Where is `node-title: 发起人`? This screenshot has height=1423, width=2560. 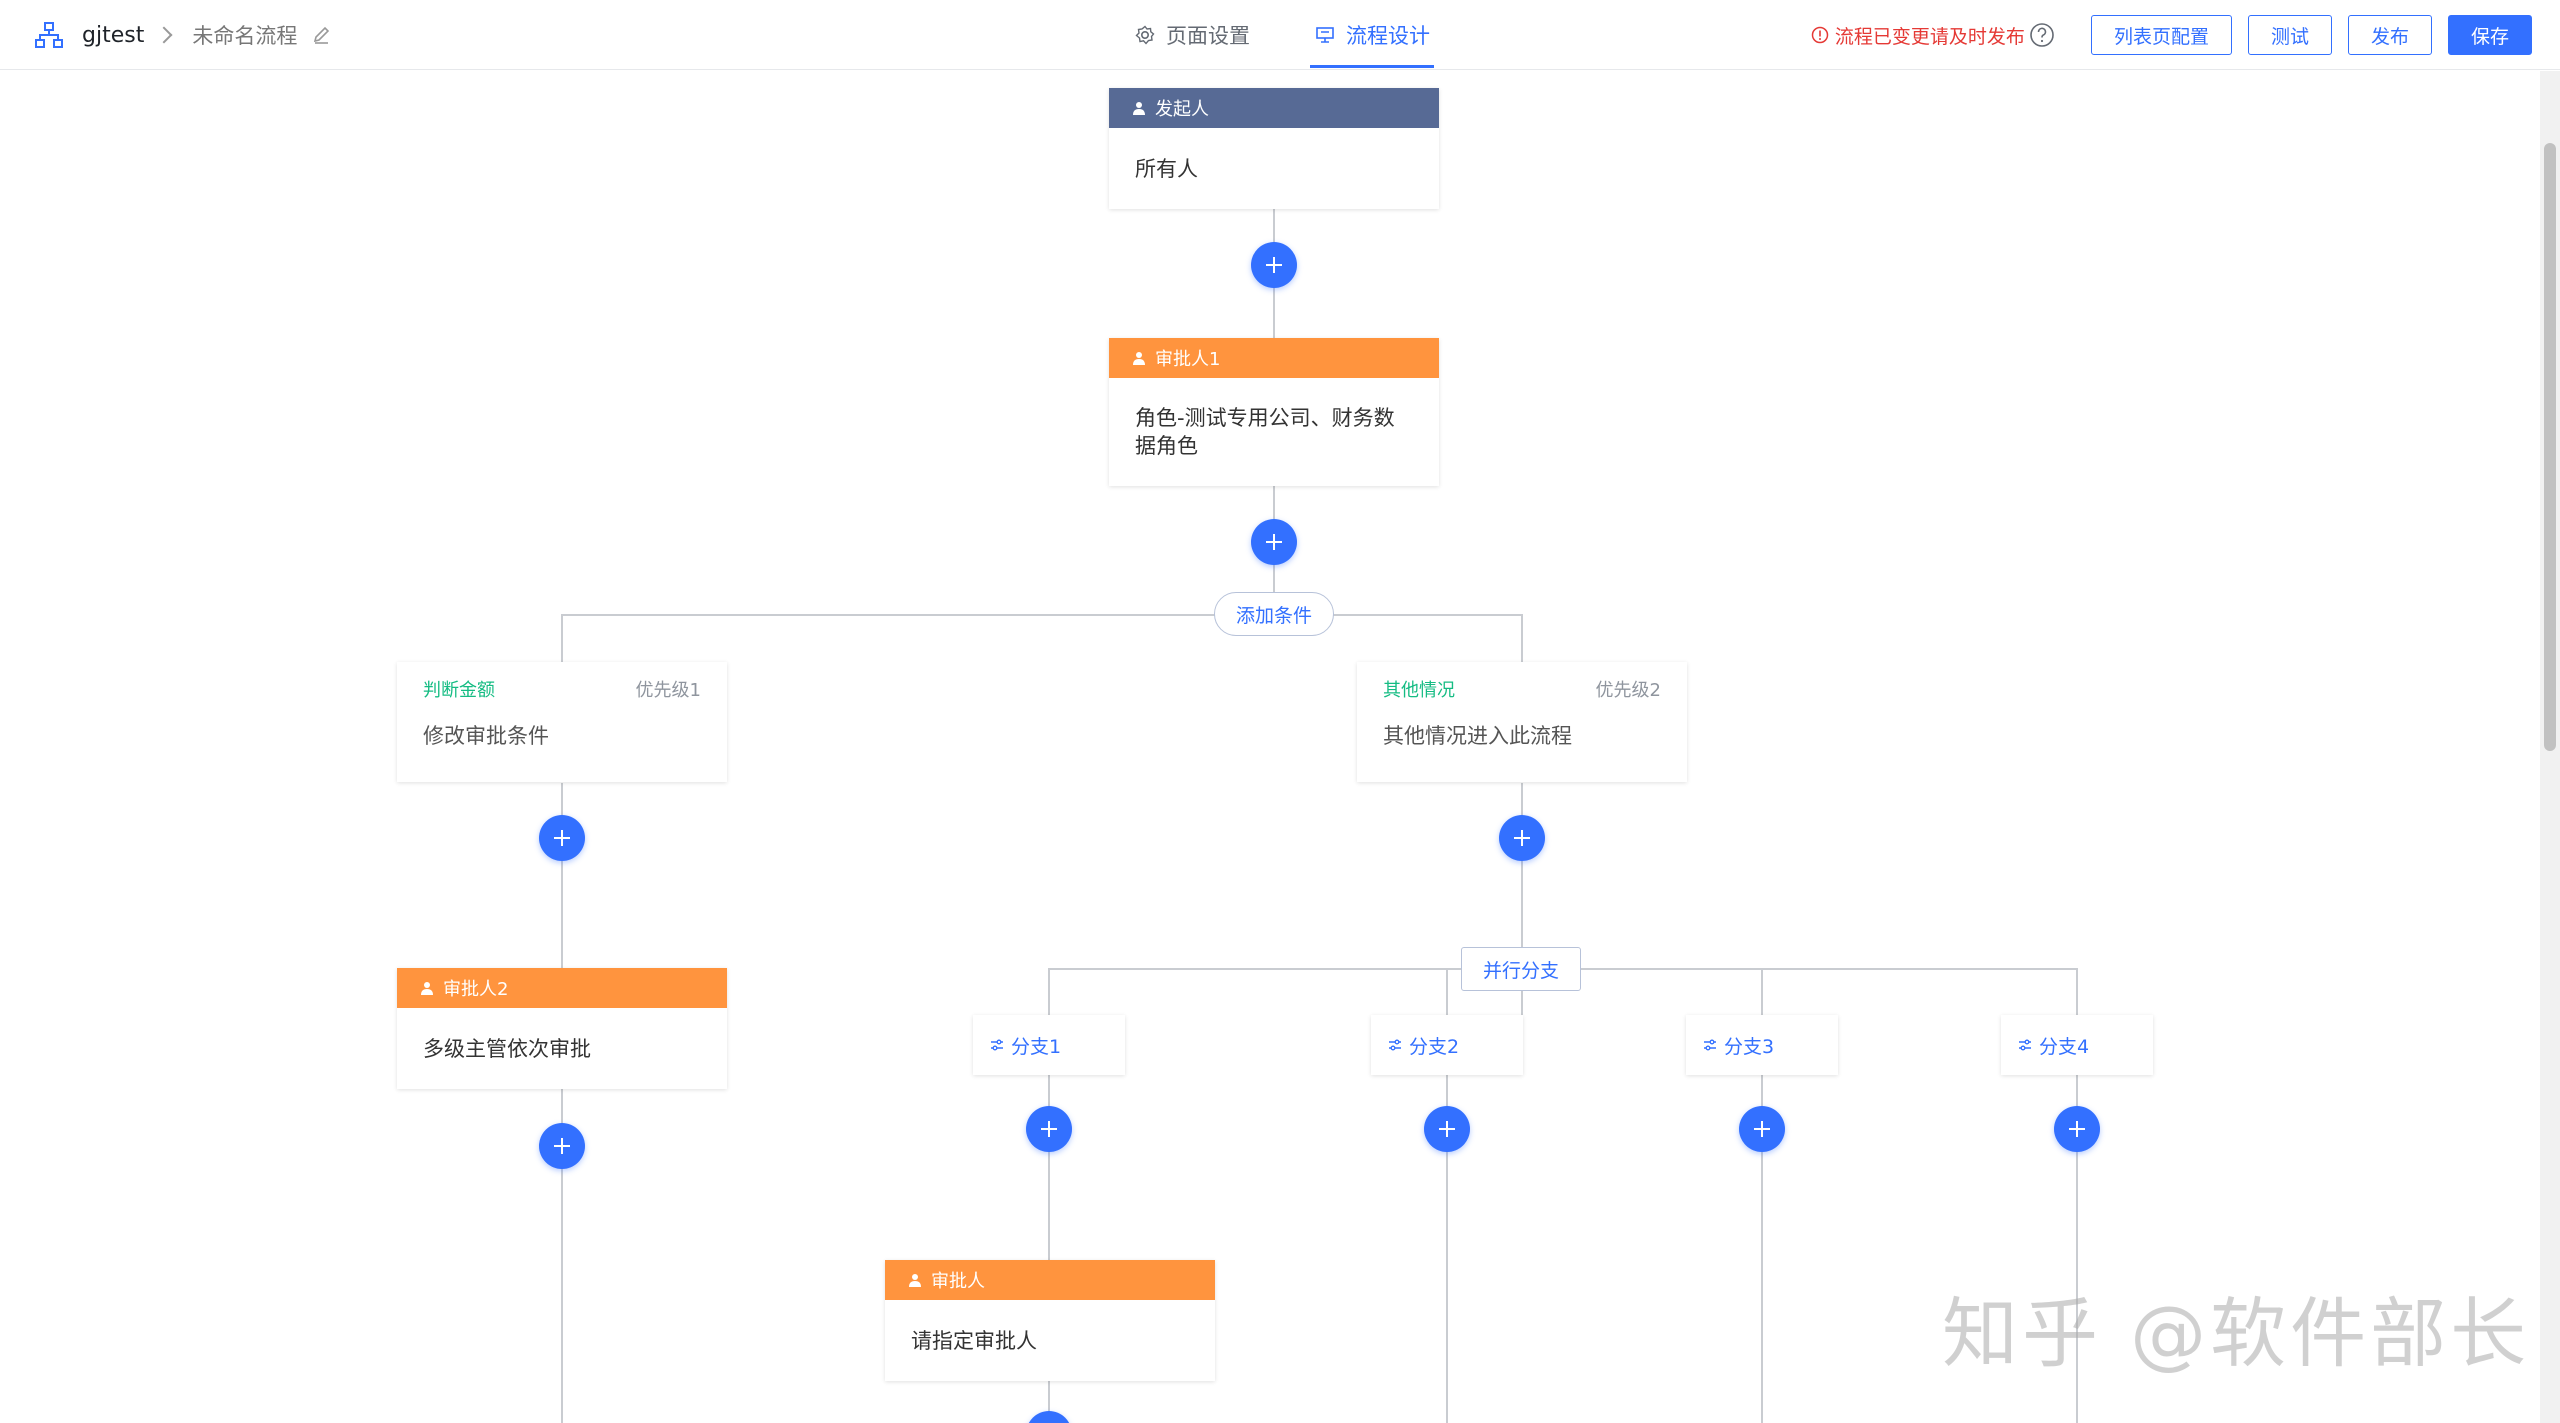
node-title: 发起人 is located at coordinates (1182, 109).